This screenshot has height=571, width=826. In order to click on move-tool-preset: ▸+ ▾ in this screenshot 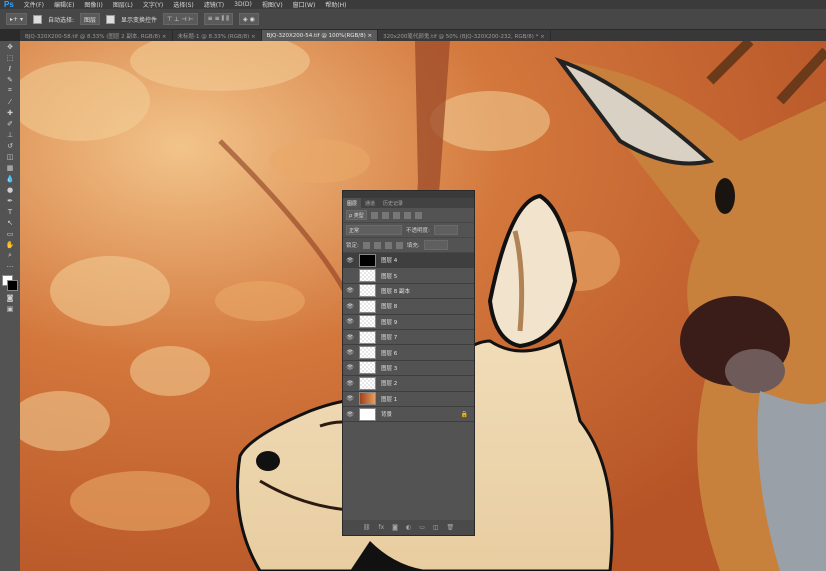, I will do `click(16, 19)`.